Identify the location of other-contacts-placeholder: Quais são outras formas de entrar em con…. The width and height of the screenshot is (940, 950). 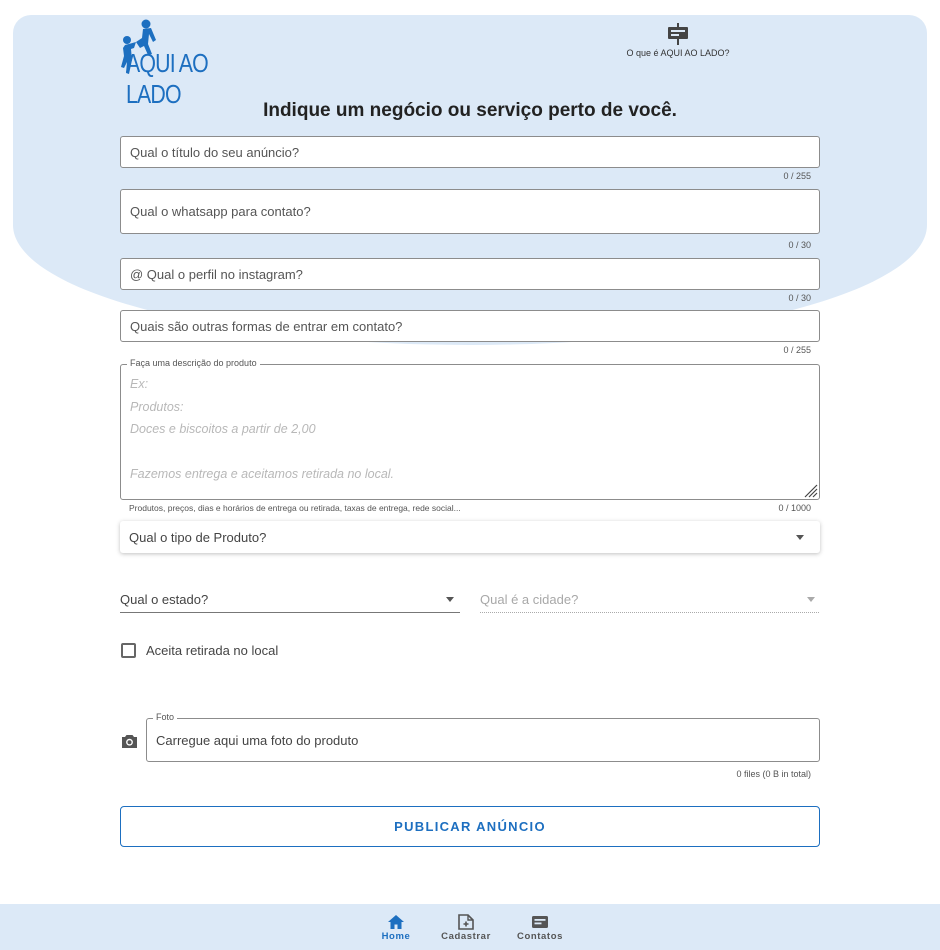
(266, 326).